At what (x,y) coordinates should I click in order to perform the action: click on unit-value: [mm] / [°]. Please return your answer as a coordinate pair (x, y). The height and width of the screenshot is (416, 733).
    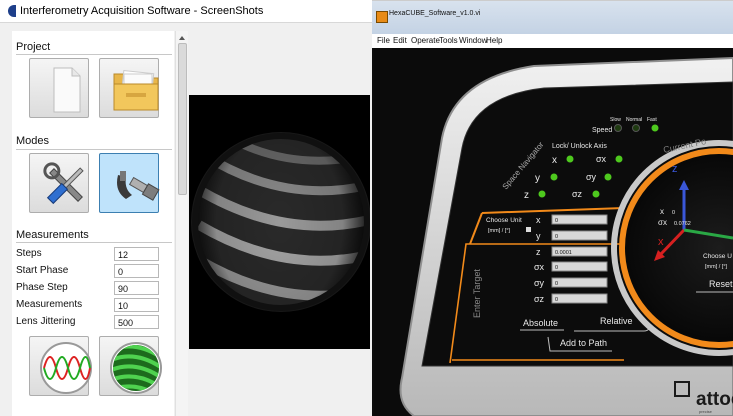
    Looking at the image, I should click on (499, 231).